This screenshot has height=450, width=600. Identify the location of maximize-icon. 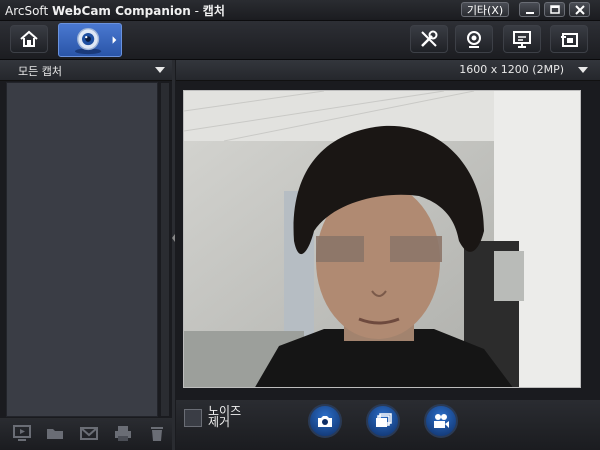
(554, 9).